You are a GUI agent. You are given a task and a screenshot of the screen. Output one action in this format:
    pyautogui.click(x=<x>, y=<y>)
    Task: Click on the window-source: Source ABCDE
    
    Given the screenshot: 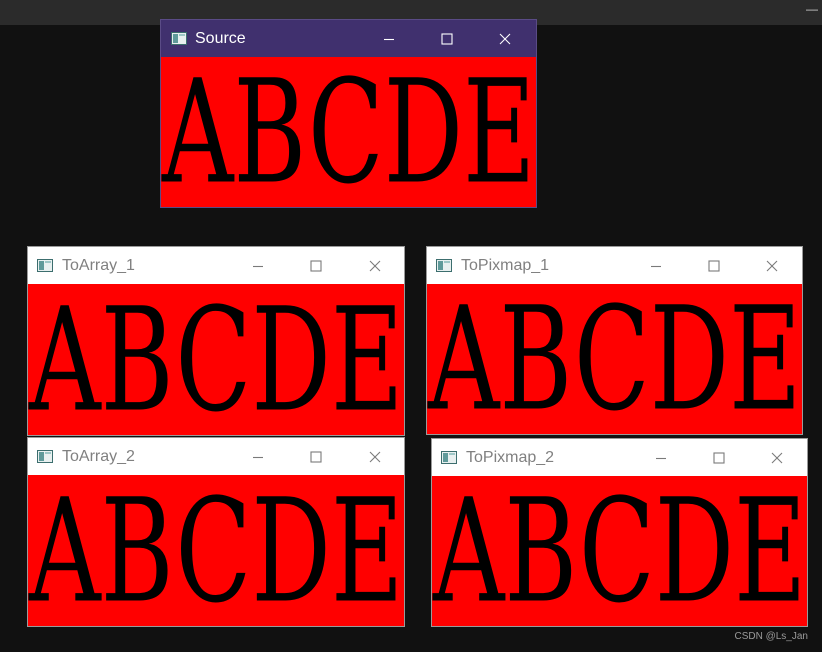 What is the action you would take?
    pyautogui.click(x=348, y=113)
    